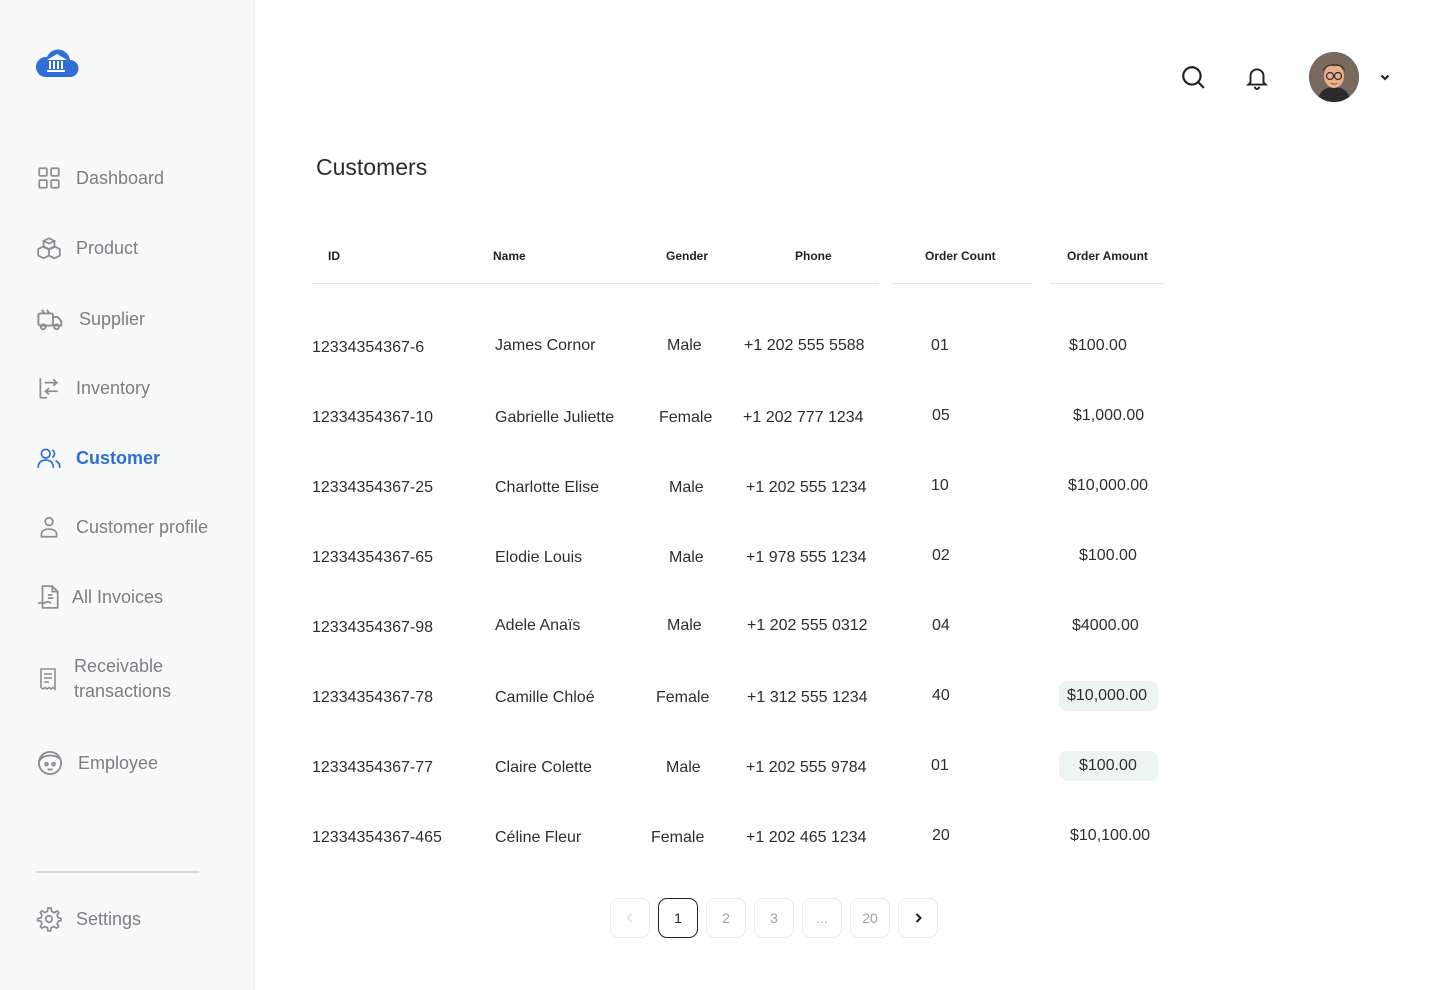 The image size is (1440, 990). I want to click on sidebar-item-label: Employee, so click(118, 762).